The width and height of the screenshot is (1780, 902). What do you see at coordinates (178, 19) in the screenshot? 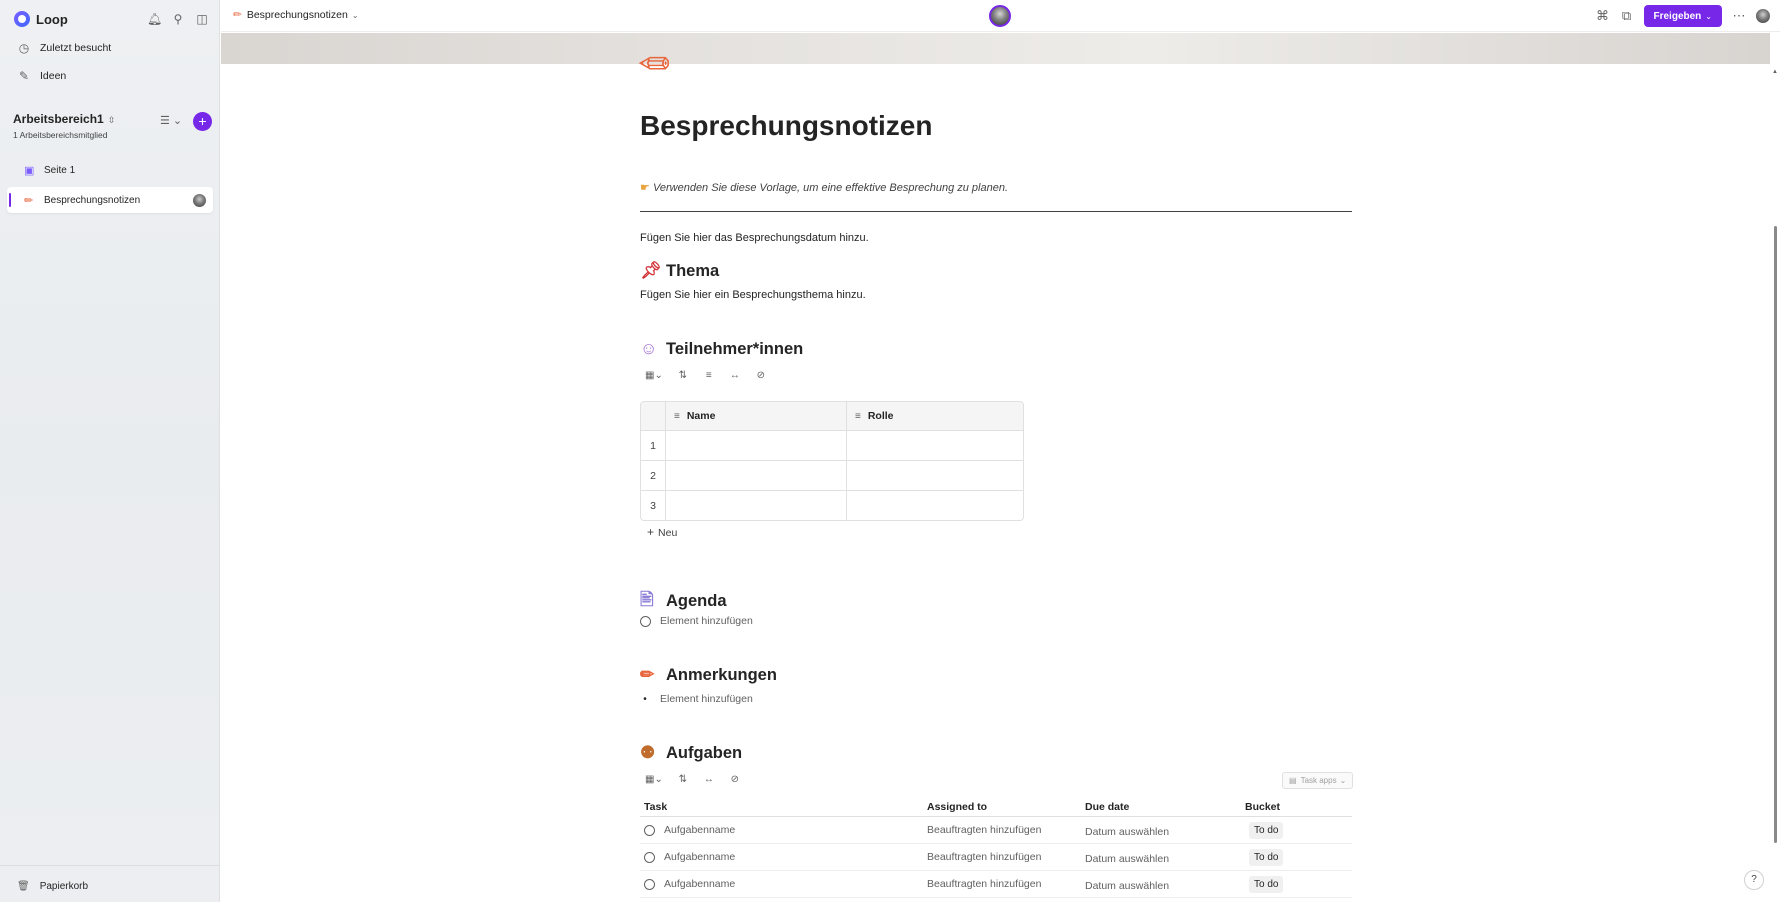
I see `search-icon: ⚲` at bounding box center [178, 19].